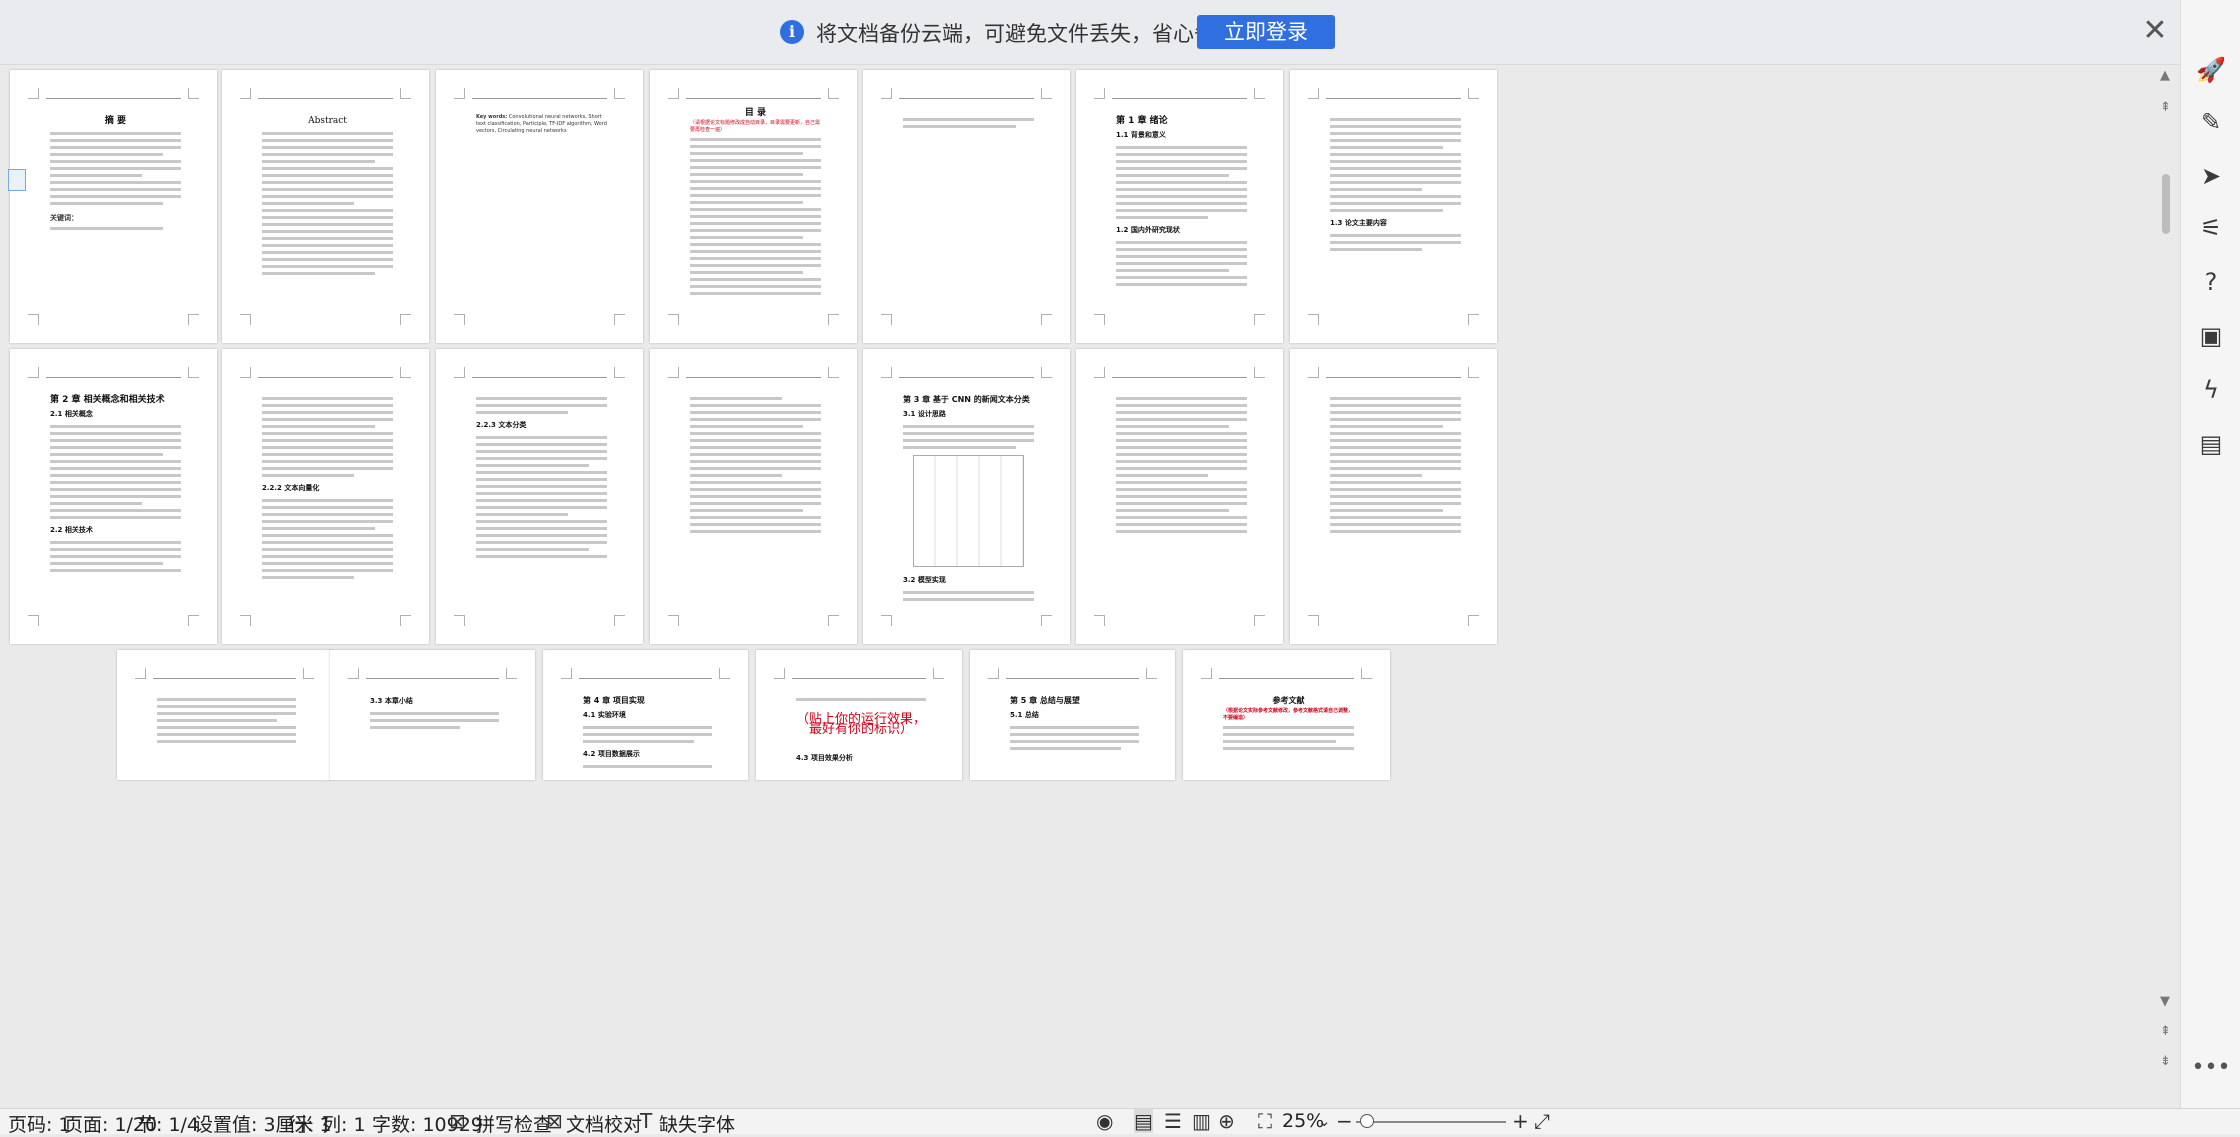 The image size is (2240, 1137). I want to click on missing-font-icon: T, so click(646, 1121).